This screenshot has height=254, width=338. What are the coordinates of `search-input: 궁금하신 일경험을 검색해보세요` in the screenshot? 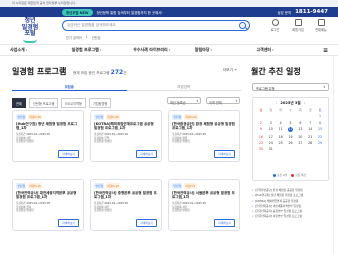 It's located at (91, 25).